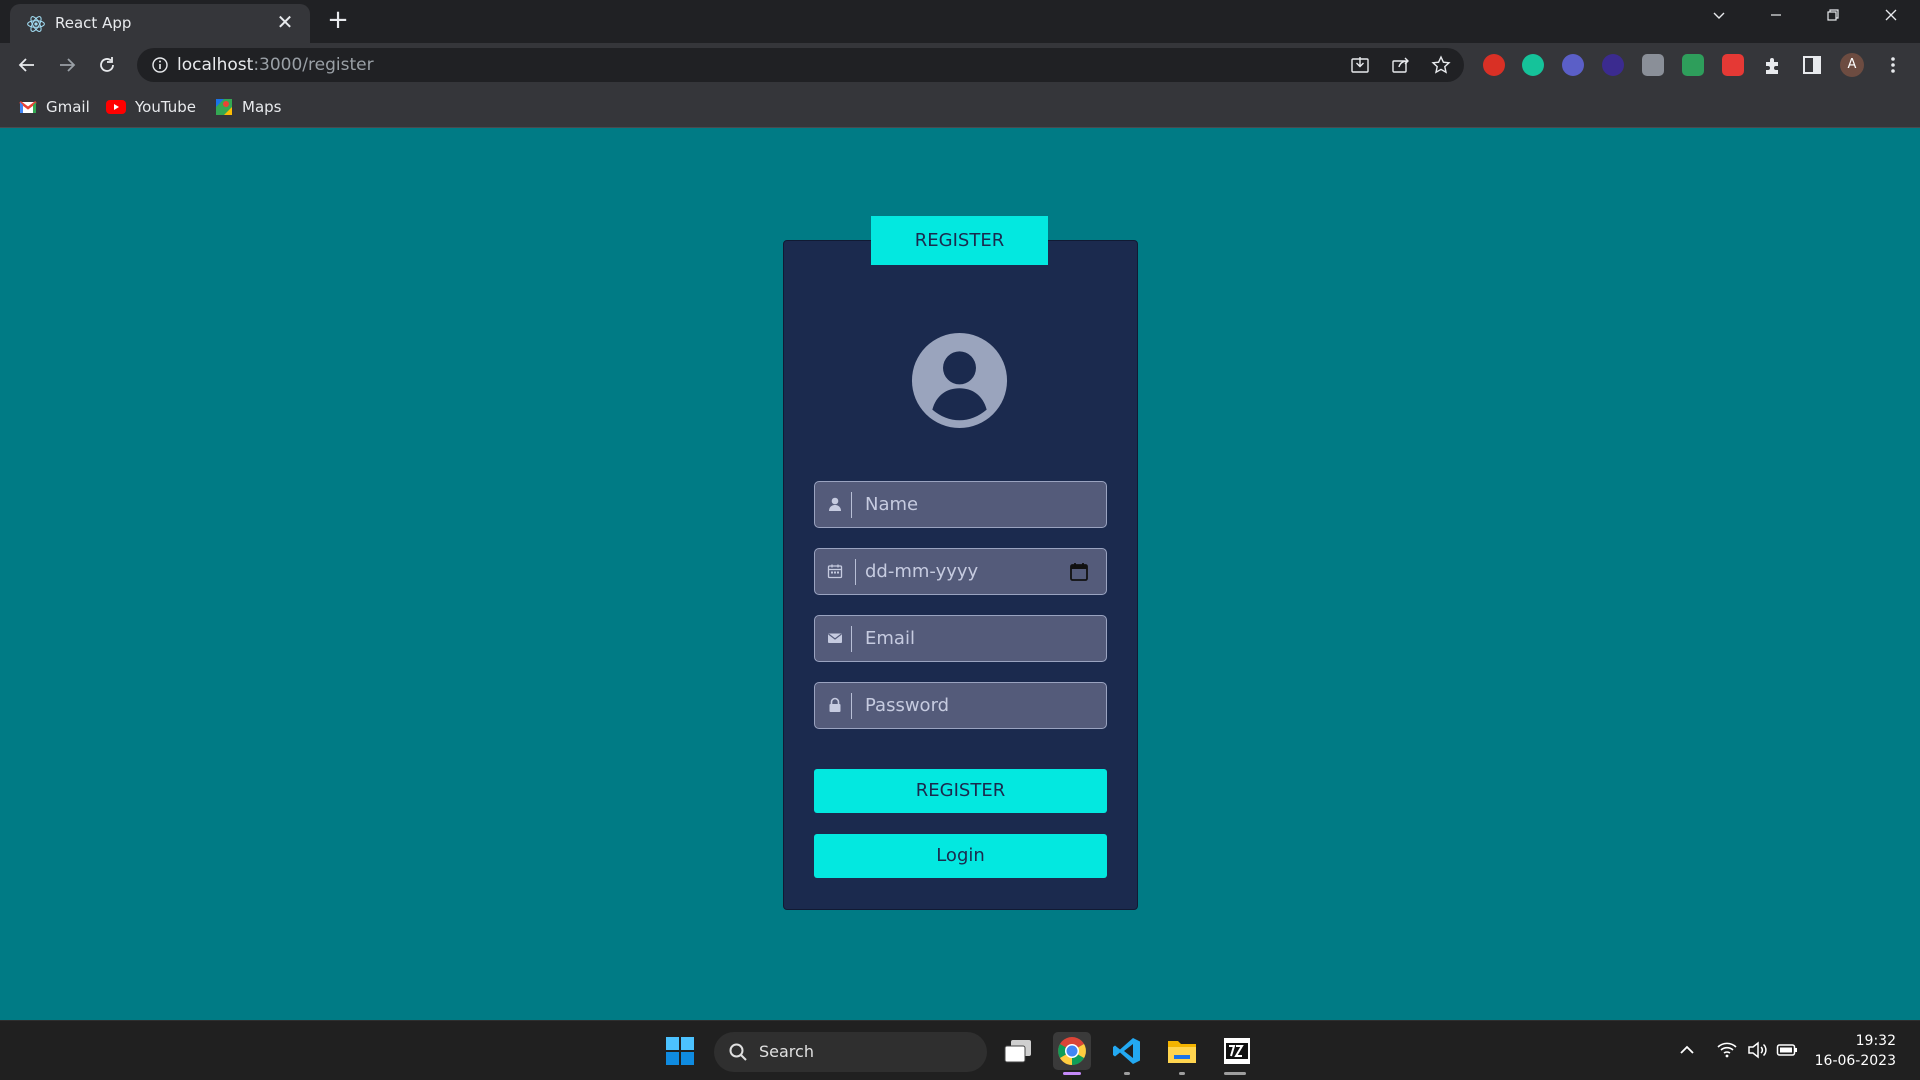 The image size is (1920, 1080). I want to click on date-picker-icon, so click(1079, 572).